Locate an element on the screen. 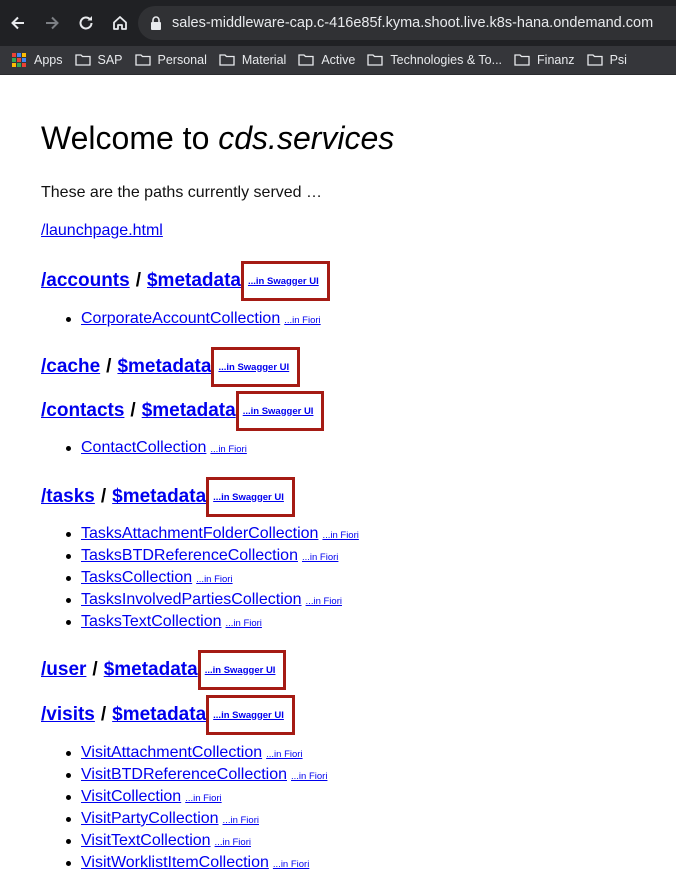 The image size is (676, 890). service-path-link: /user is located at coordinates (63, 670).